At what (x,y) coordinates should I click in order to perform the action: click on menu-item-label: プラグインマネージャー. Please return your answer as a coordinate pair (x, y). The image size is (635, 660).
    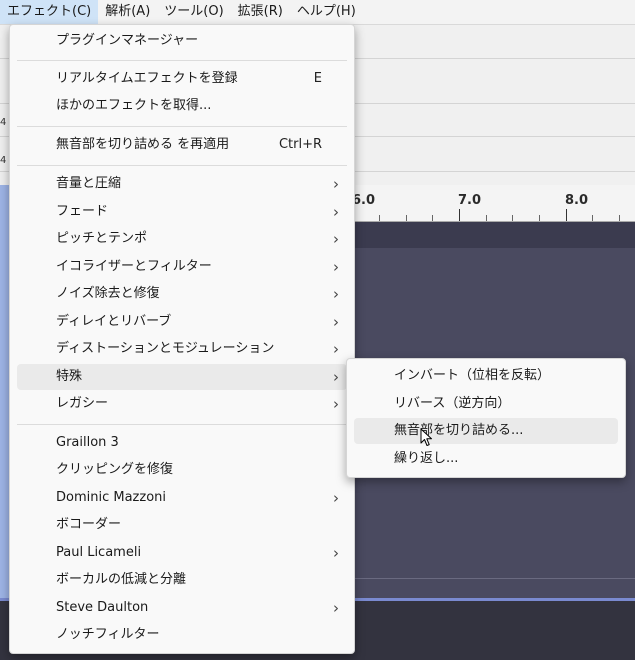
    Looking at the image, I should click on (127, 40).